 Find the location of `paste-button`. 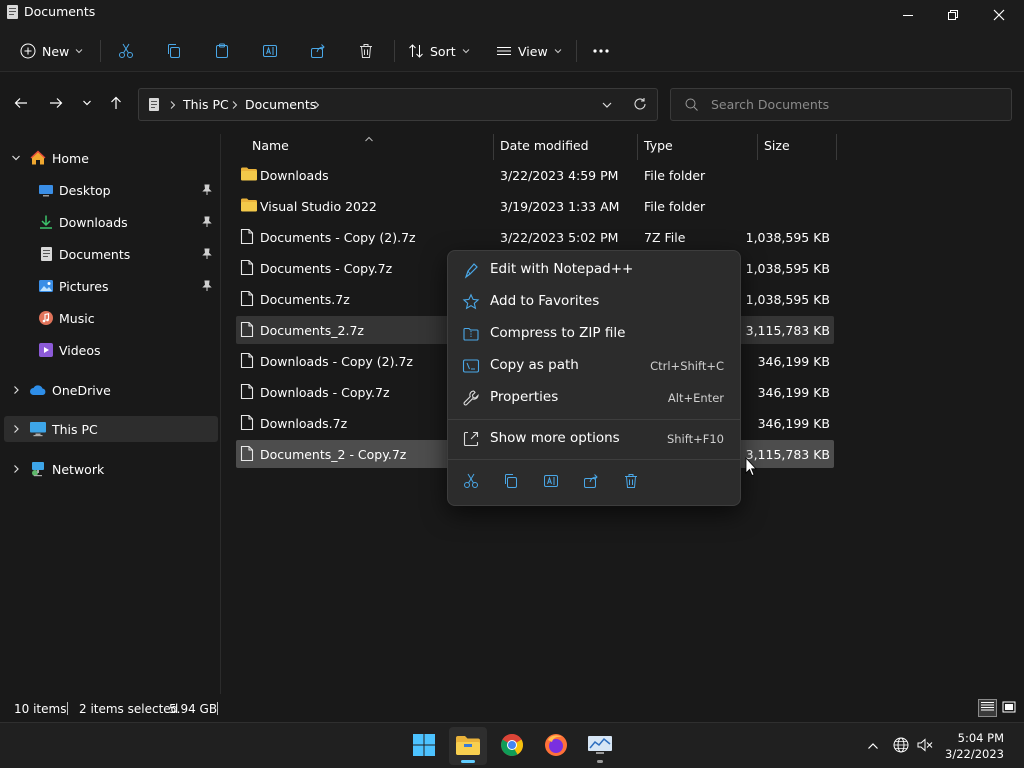

paste-button is located at coordinates (222, 51).